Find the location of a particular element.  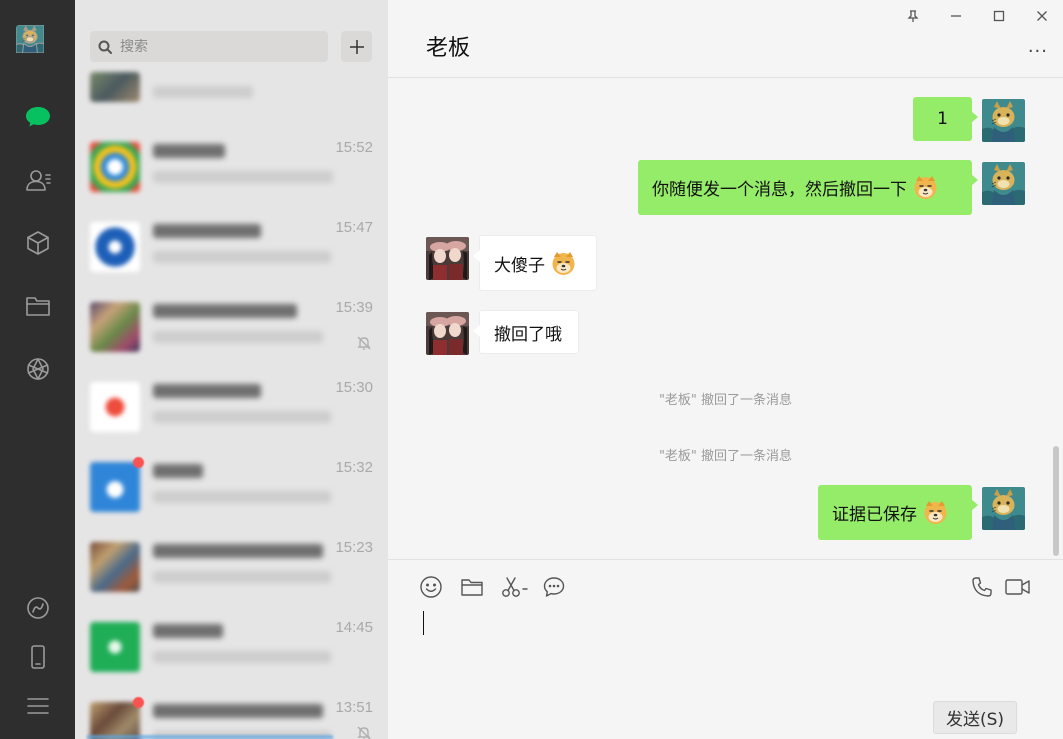

conversation-time: 15:23 is located at coordinates (354, 547).